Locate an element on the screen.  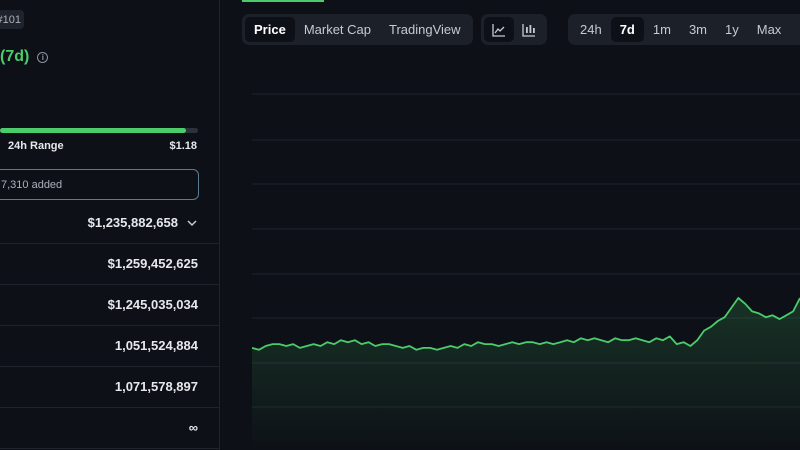
time-range-group: 24h 7d 1m 3m 1y Max is located at coordinates (684, 29).